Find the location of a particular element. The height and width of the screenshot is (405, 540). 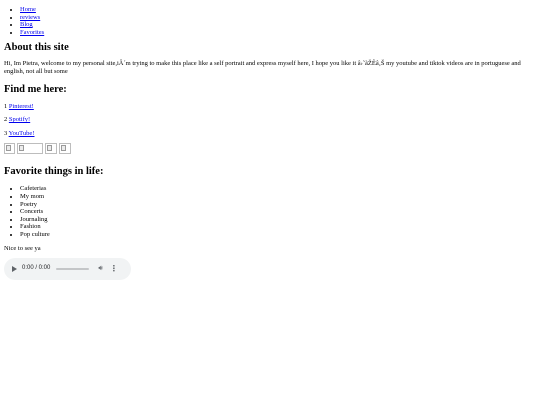

find-heading: Find me here: is located at coordinates (35, 89).